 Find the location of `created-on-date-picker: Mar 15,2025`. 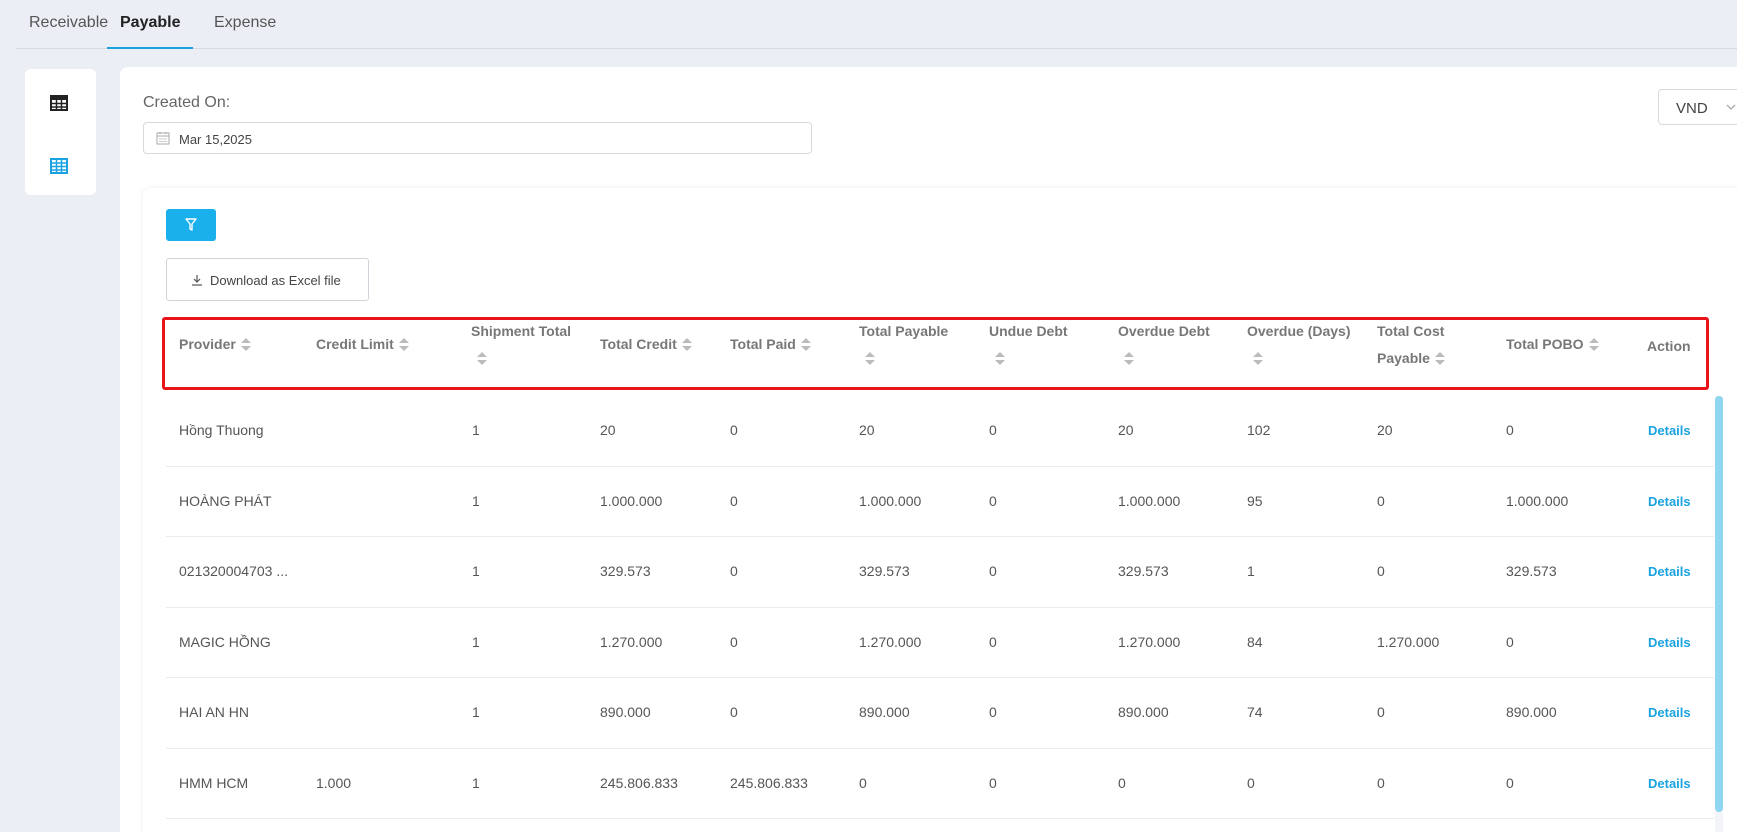

created-on-date-picker: Mar 15,2025 is located at coordinates (477, 138).